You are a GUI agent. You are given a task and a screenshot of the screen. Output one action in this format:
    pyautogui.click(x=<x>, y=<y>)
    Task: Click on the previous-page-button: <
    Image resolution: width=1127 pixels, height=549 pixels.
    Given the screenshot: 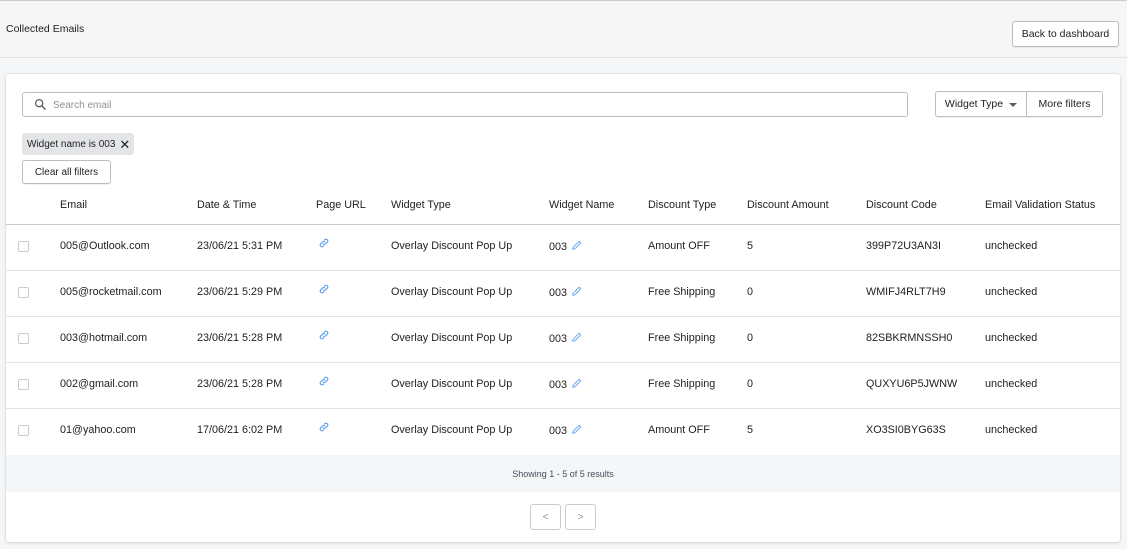 What is the action you would take?
    pyautogui.click(x=545, y=517)
    